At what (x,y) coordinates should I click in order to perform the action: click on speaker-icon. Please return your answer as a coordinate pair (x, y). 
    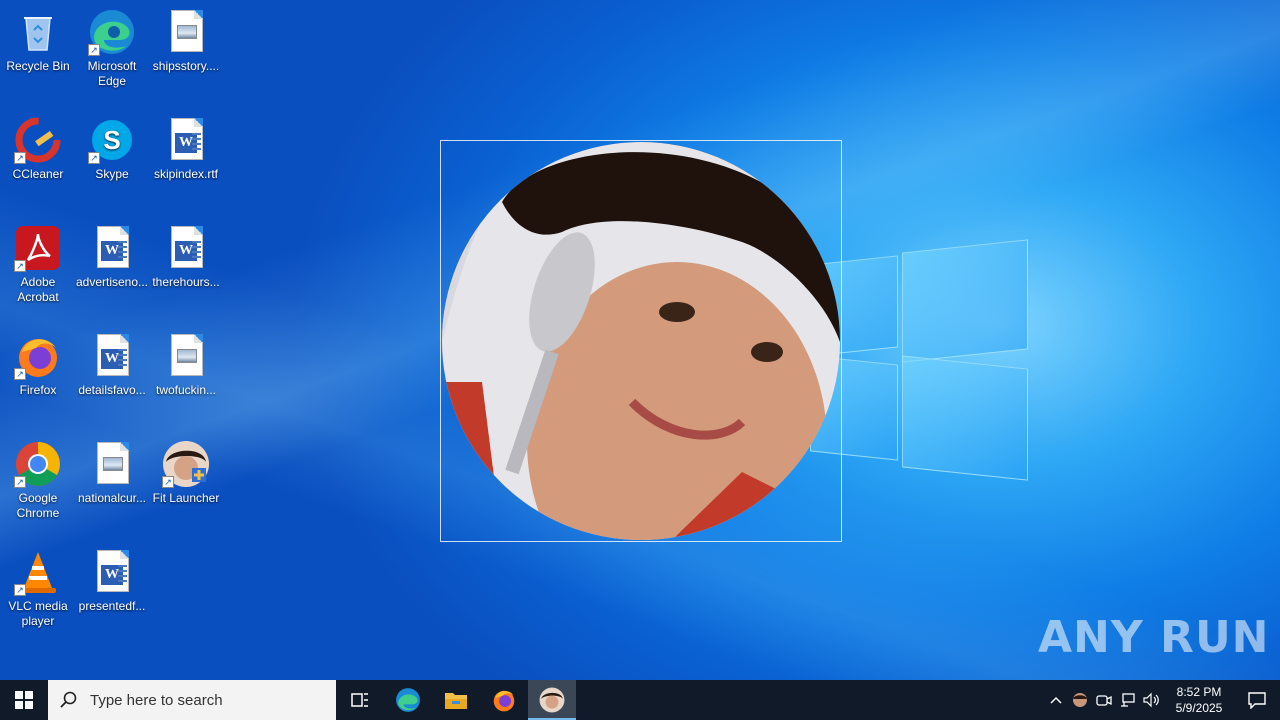
    Looking at the image, I should click on (1151, 700).